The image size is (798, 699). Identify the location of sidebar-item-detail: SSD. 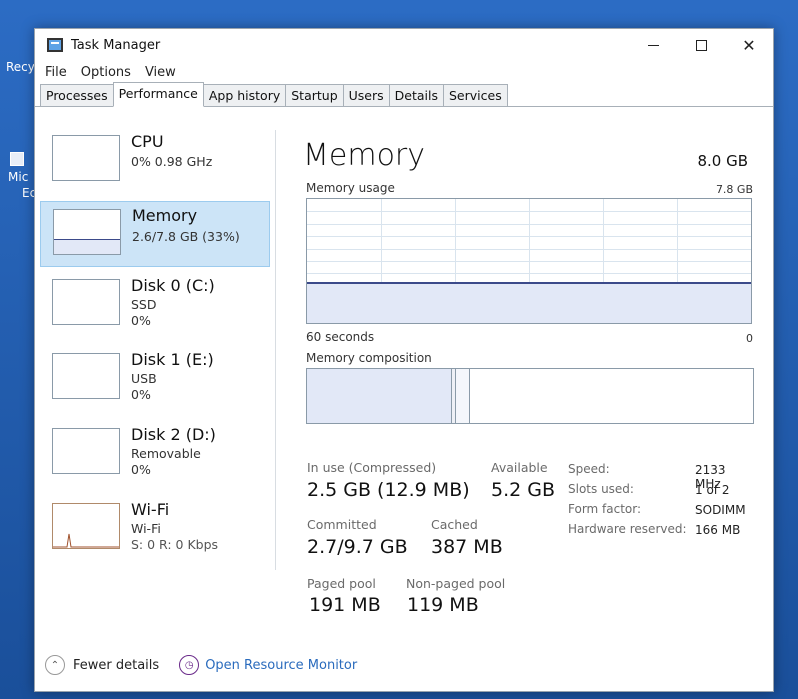
(144, 304).